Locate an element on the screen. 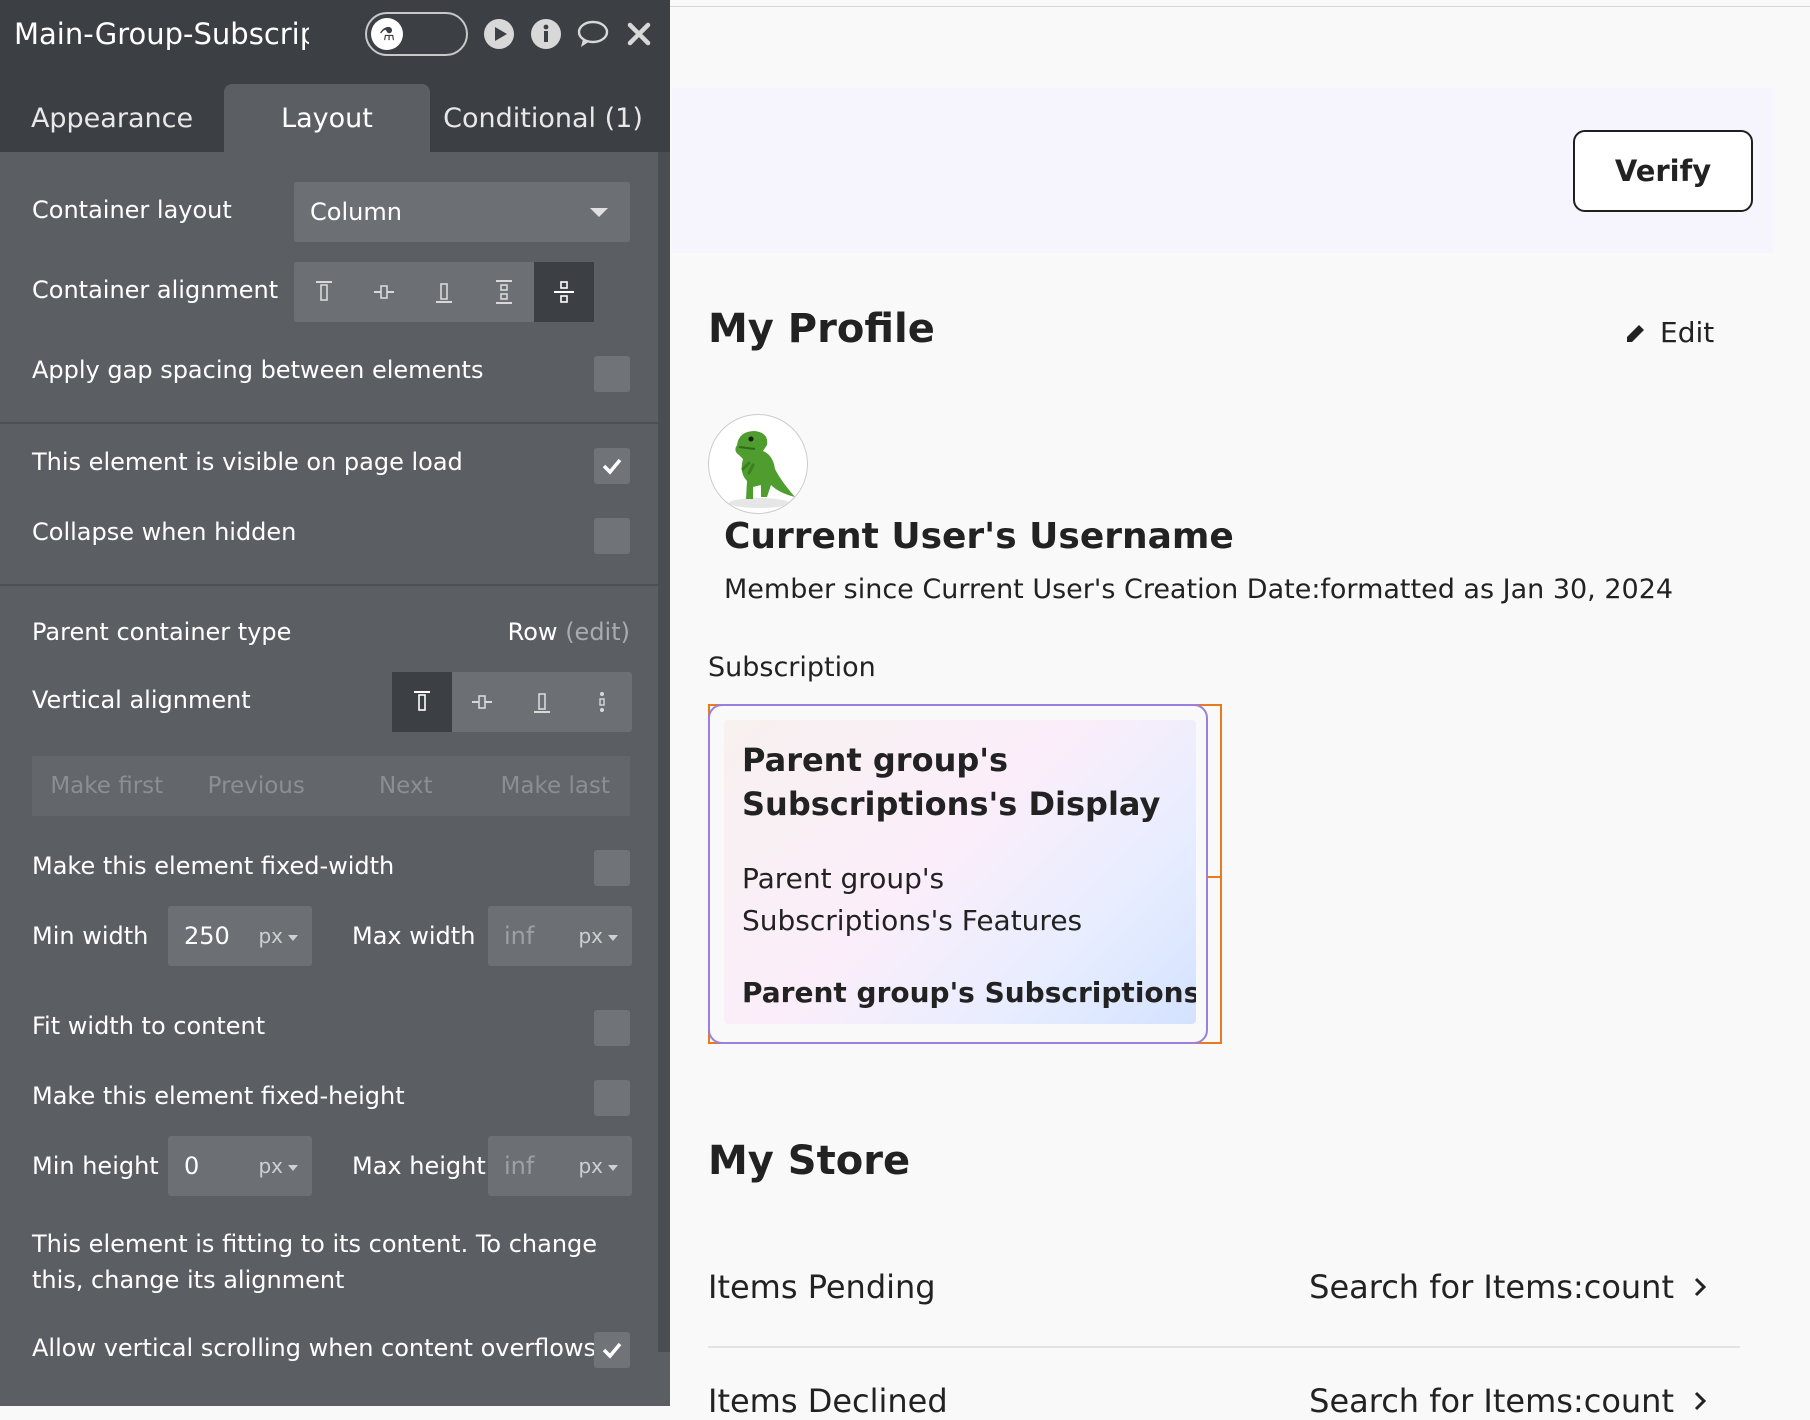  avatar is located at coordinates (758, 464).